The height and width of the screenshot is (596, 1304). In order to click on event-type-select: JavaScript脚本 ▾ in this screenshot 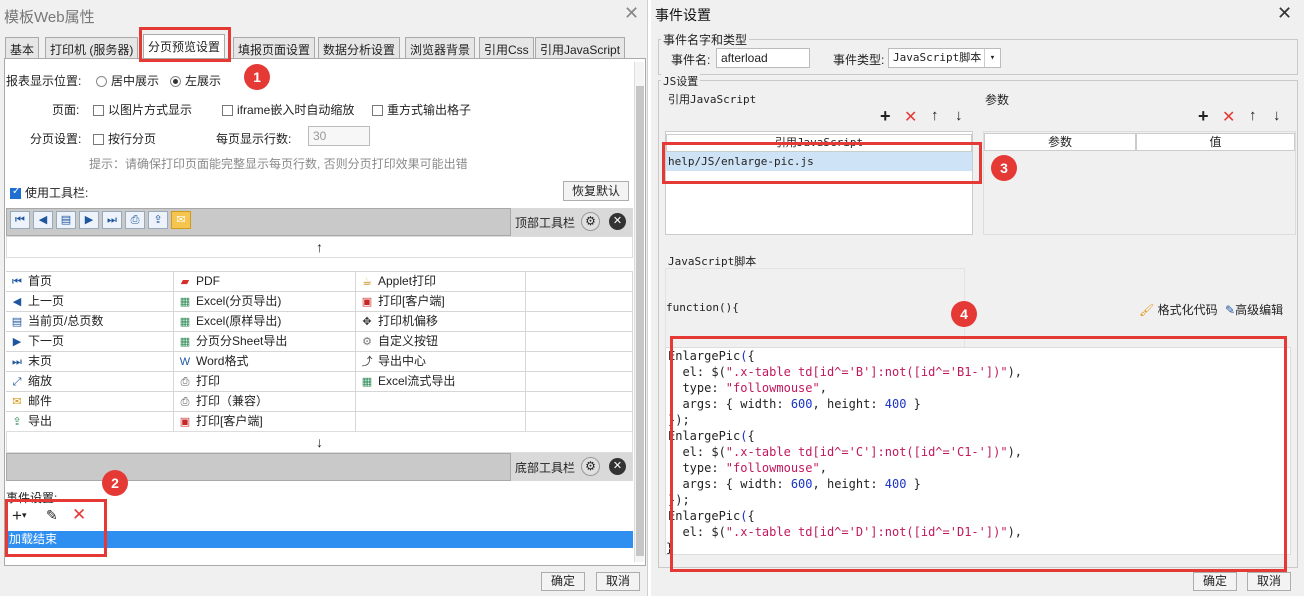, I will do `click(944, 58)`.